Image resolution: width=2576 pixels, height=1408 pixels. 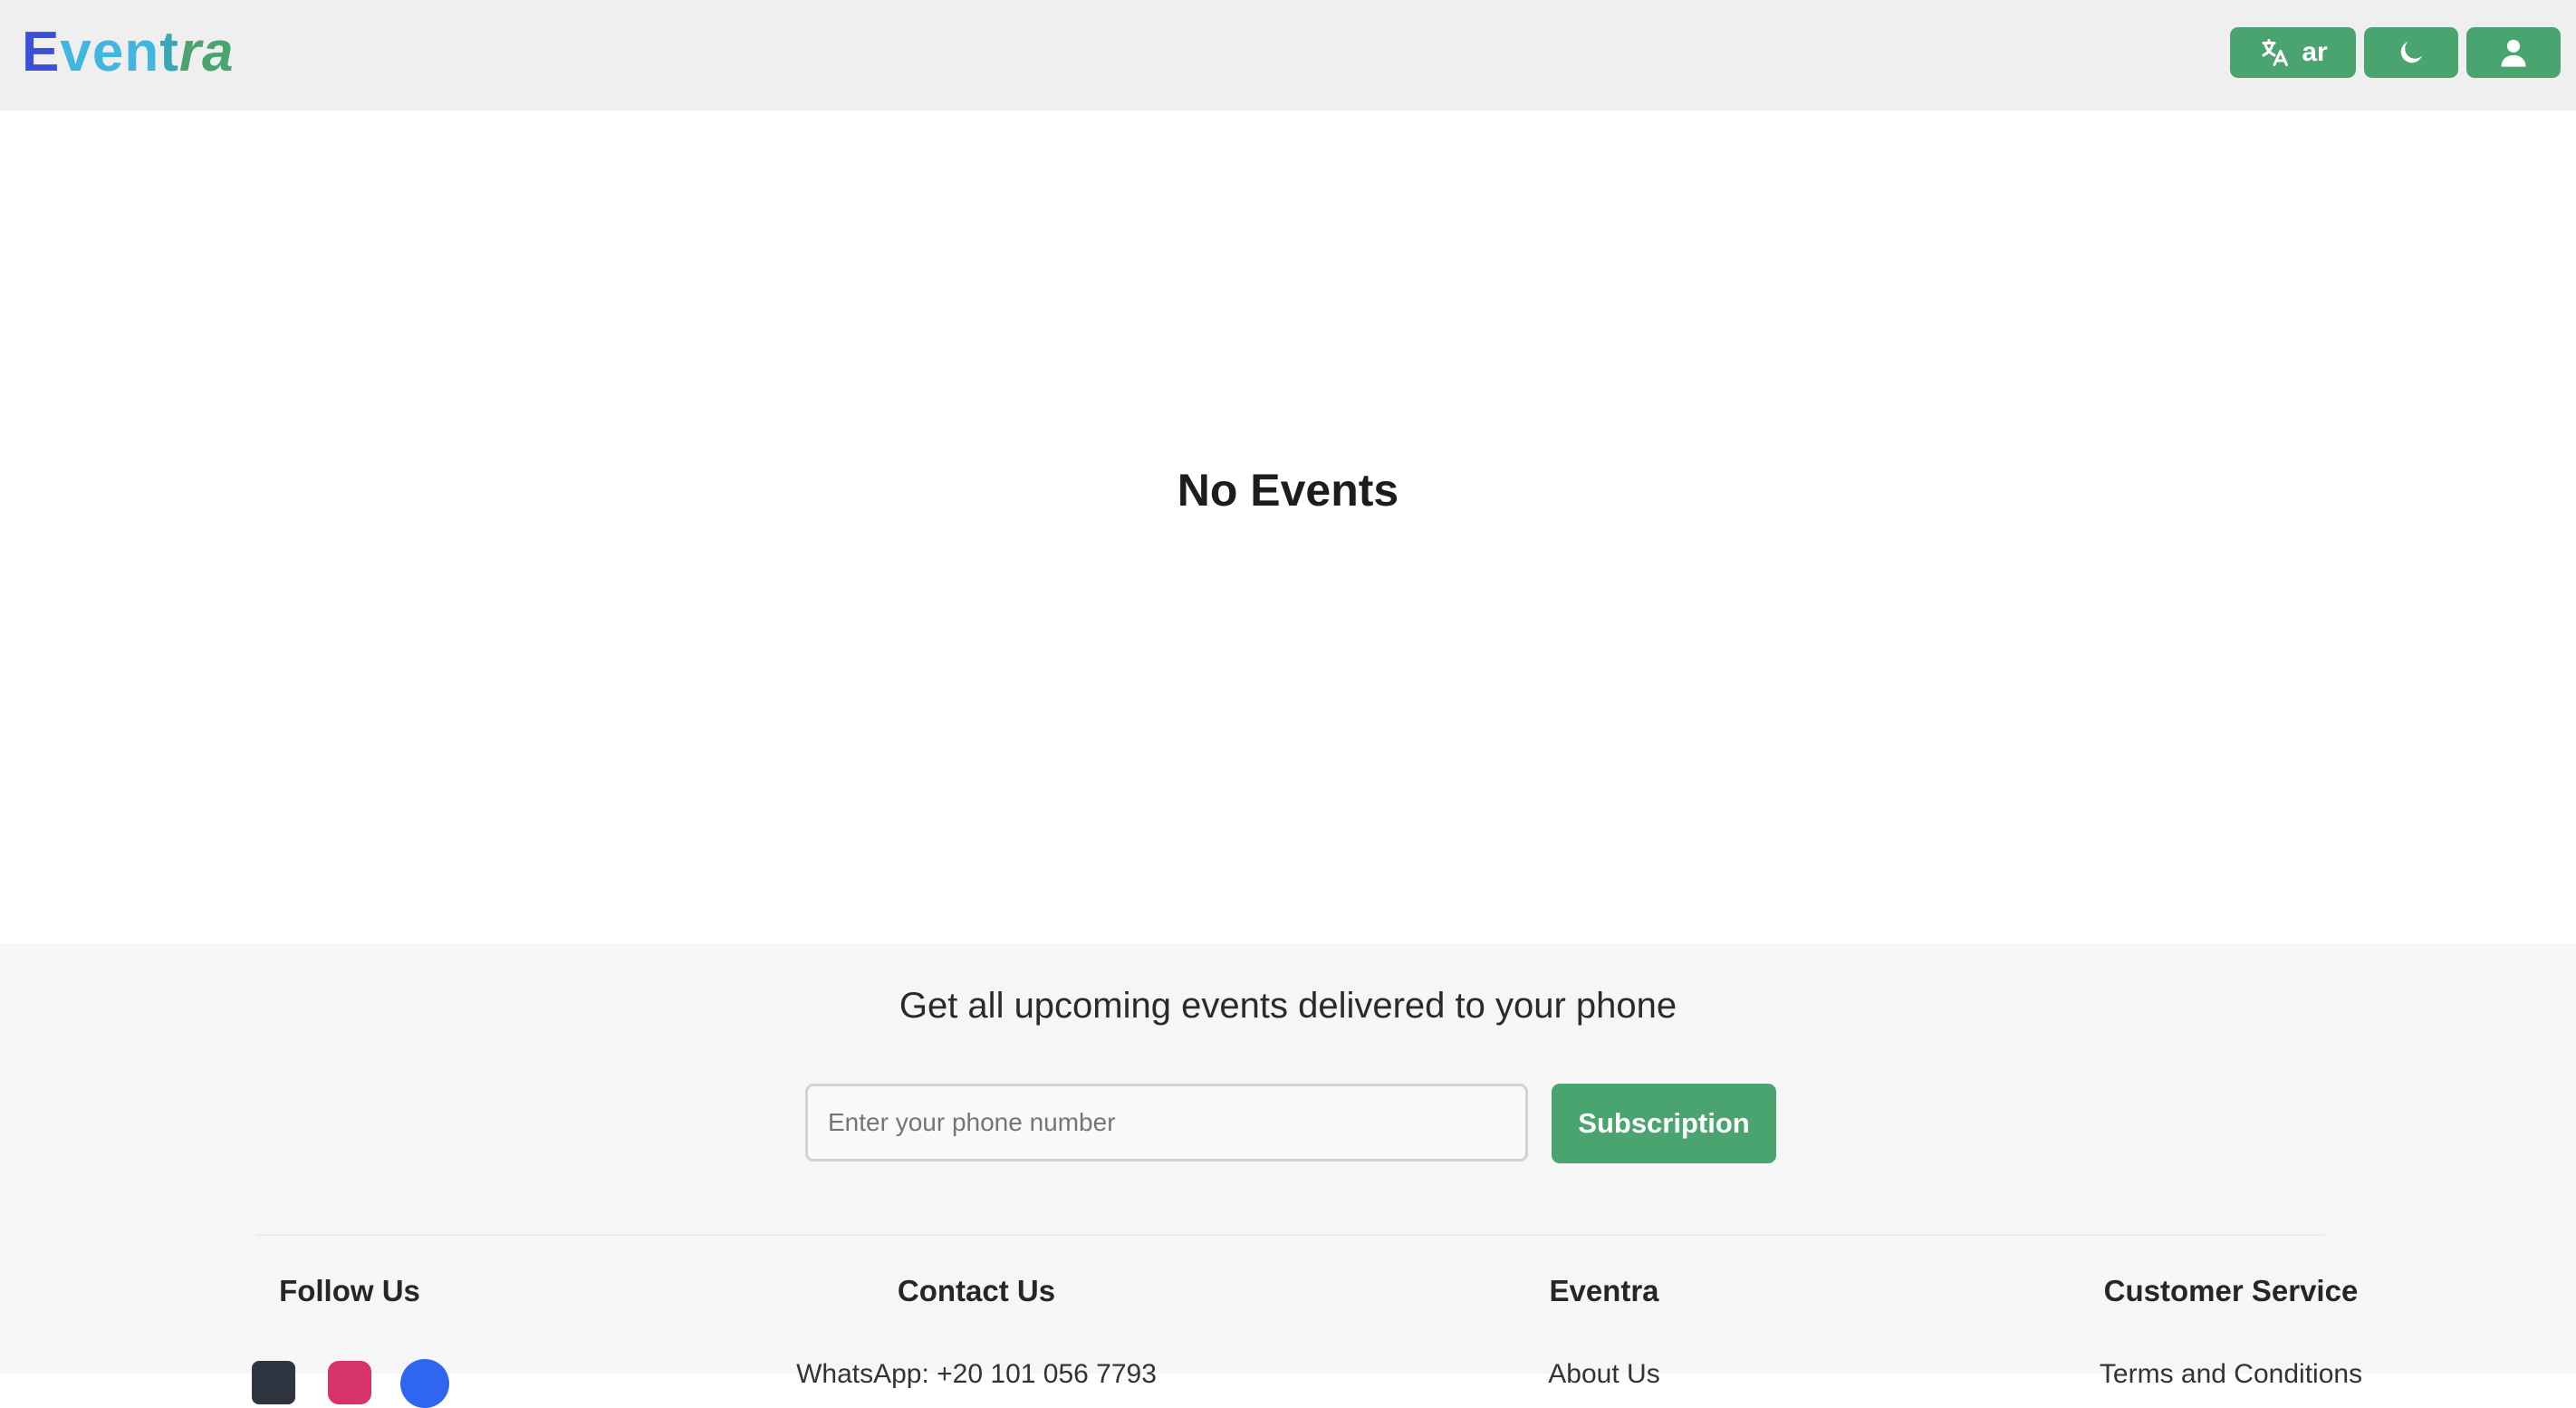 I want to click on user-icon, so click(x=2513, y=52).